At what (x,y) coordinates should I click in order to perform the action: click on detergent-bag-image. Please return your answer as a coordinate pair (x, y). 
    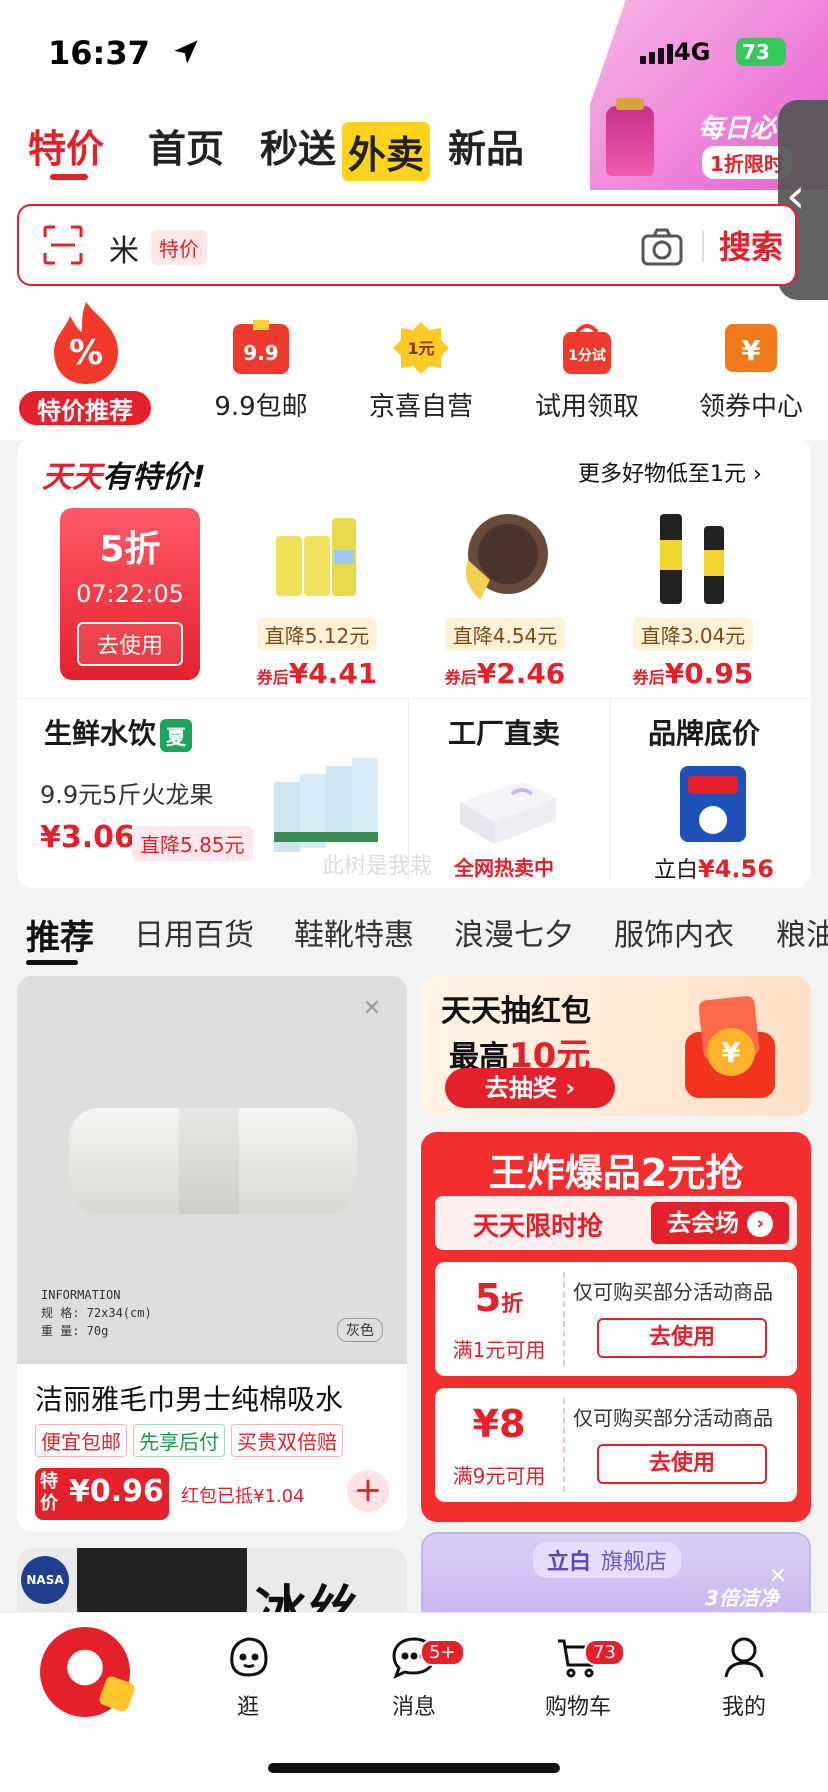
    Looking at the image, I should click on (713, 804).